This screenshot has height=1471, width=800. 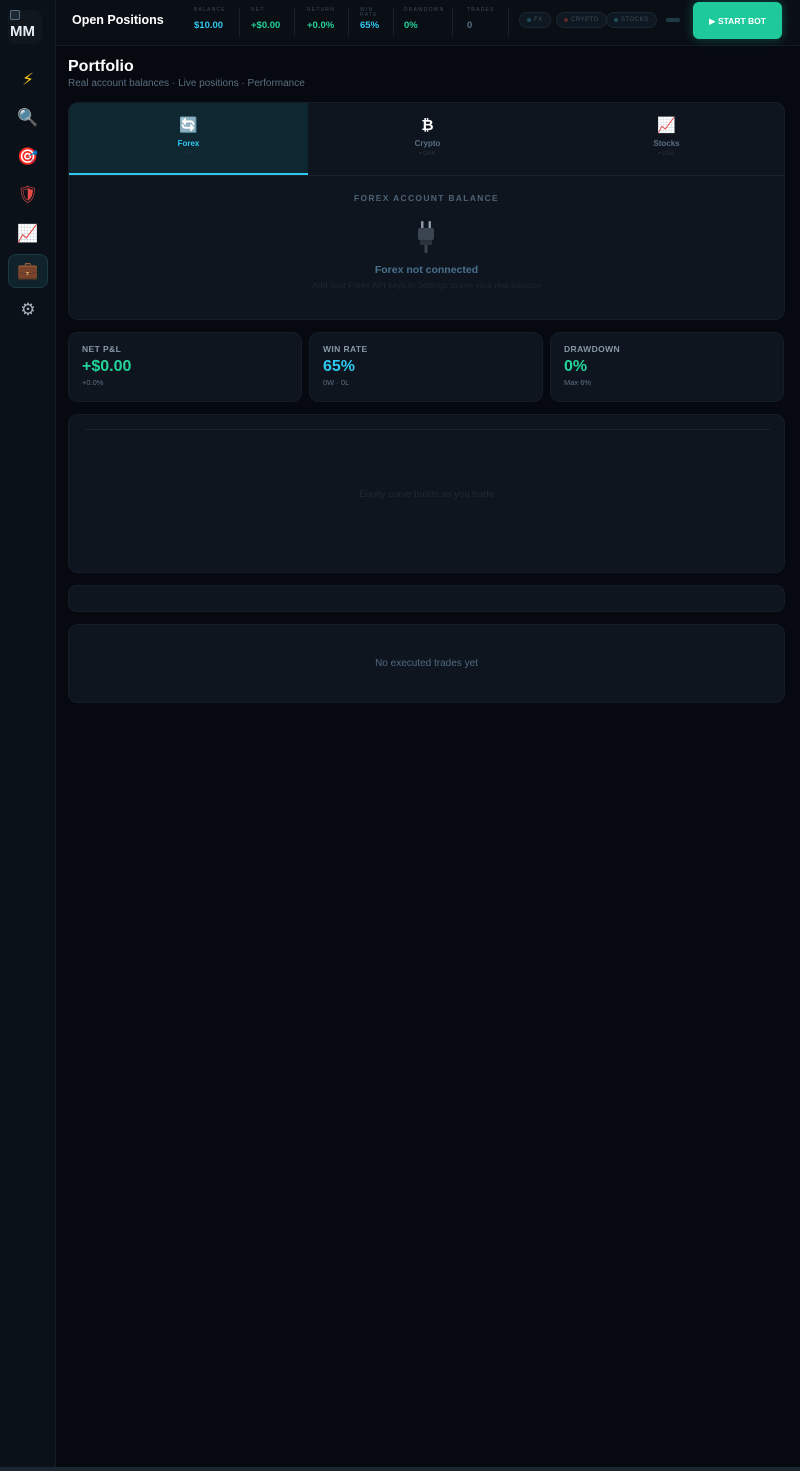 What do you see at coordinates (427, 139) in the screenshot?
I see `tab-crypto: ₿ Crypto • OAK` at bounding box center [427, 139].